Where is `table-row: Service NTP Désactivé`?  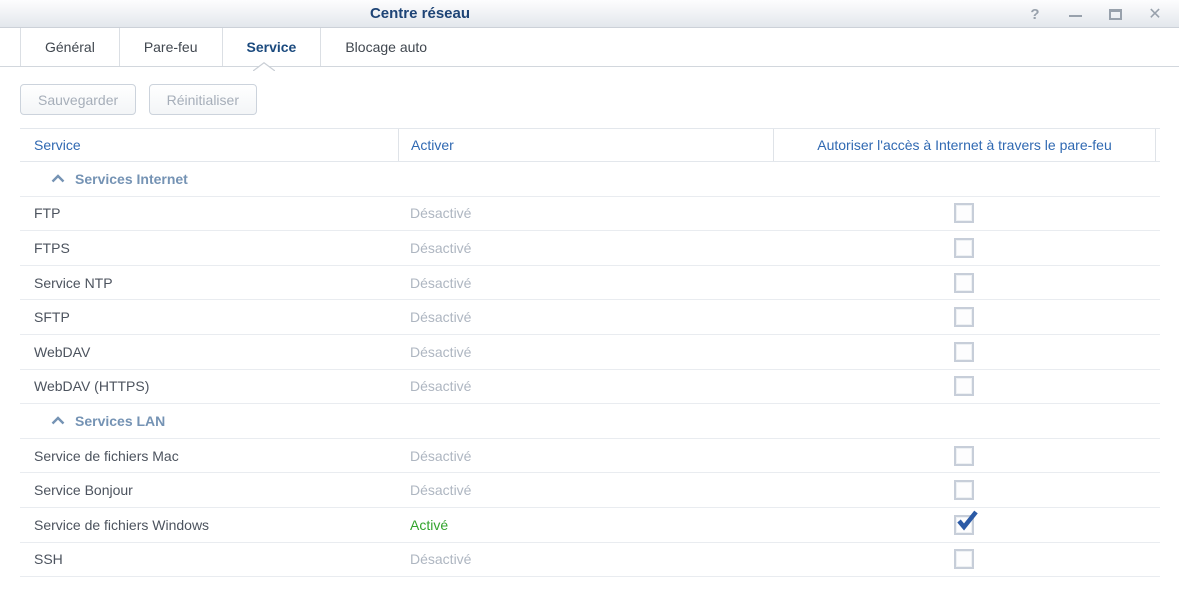
table-row: Service NTP Désactivé is located at coordinates (590, 283).